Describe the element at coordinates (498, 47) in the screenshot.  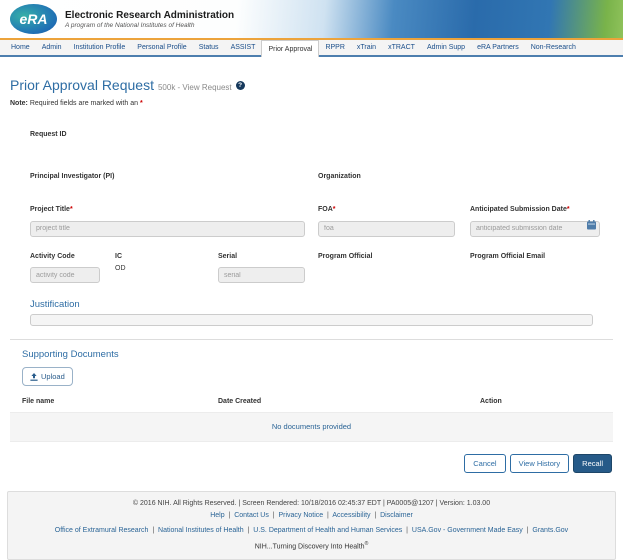
I see `nav-item: eRA Partners` at that location.